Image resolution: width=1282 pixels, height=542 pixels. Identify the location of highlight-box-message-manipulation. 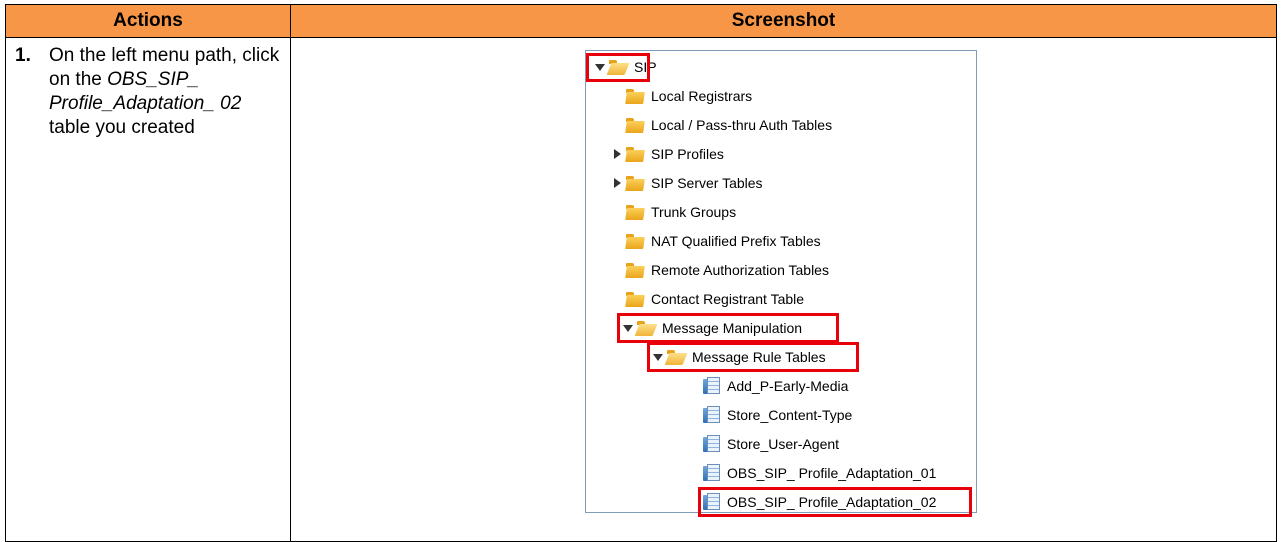
(728, 328).